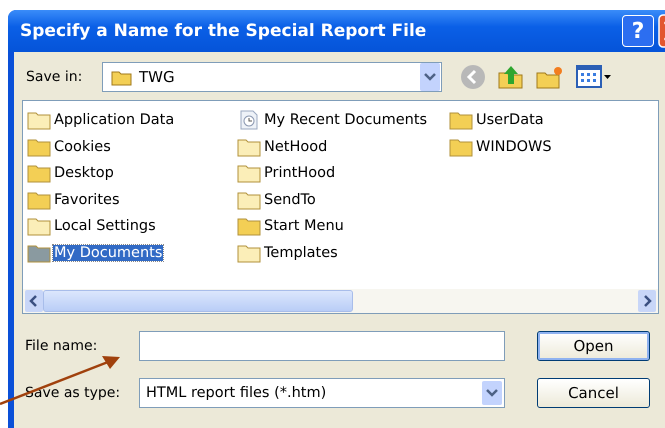 The image size is (665, 428). I want to click on help-button: ?, so click(638, 31).